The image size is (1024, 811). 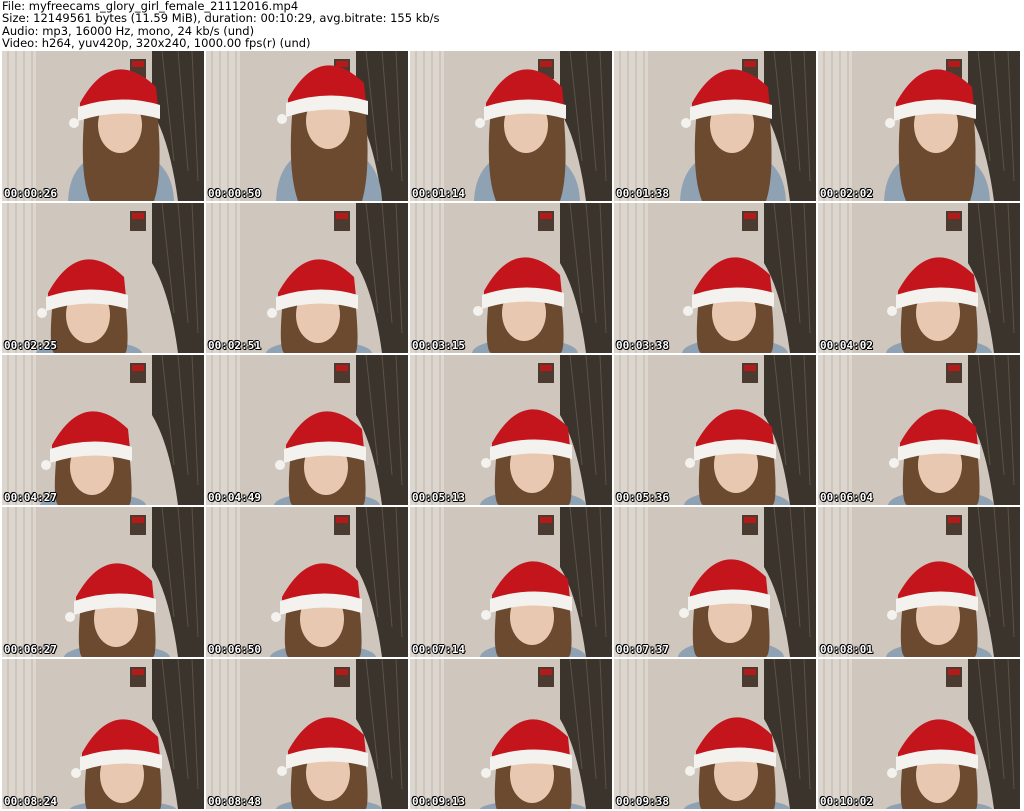 What do you see at coordinates (234, 801) in the screenshot?
I see `thumbnail-timestamp: 00:08:48` at bounding box center [234, 801].